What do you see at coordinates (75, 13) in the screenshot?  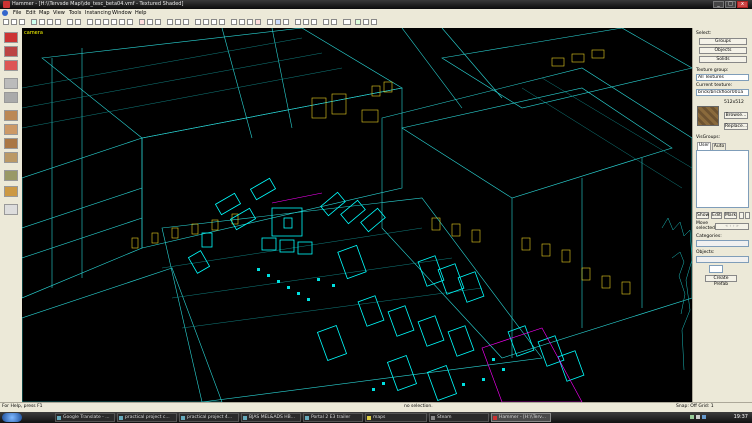 I see `menu-tools: Tools` at bounding box center [75, 13].